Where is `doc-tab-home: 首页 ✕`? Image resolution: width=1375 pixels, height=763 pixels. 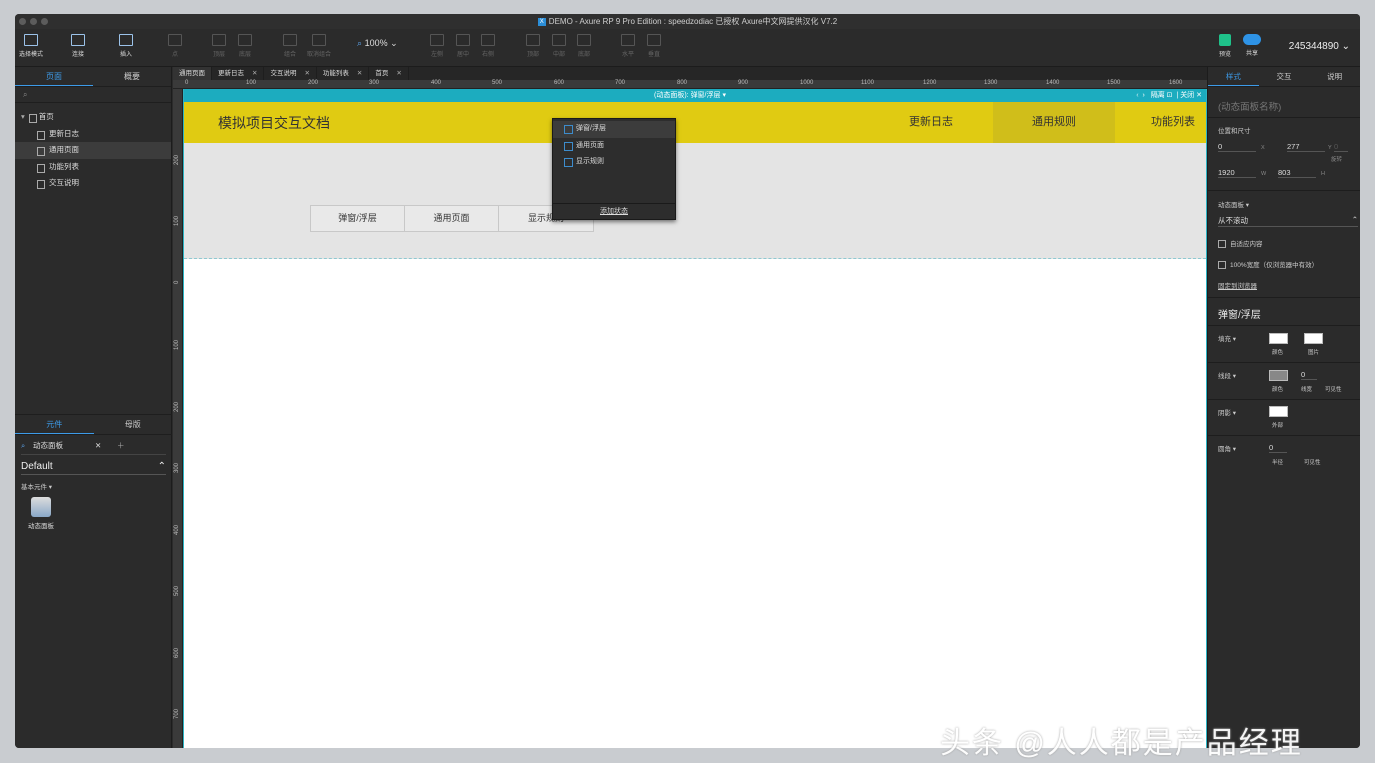
doc-tab-home: 首页 ✕ is located at coordinates (389, 73).